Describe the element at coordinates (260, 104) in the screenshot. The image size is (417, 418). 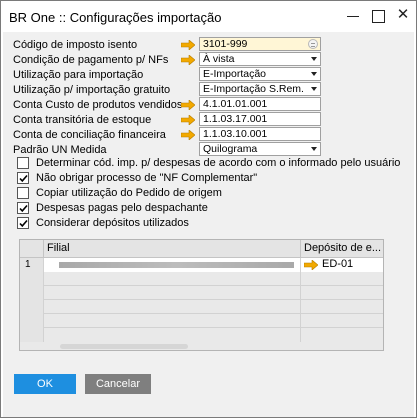
I see `conta-custo-field: 4.1.01.01.001` at that location.